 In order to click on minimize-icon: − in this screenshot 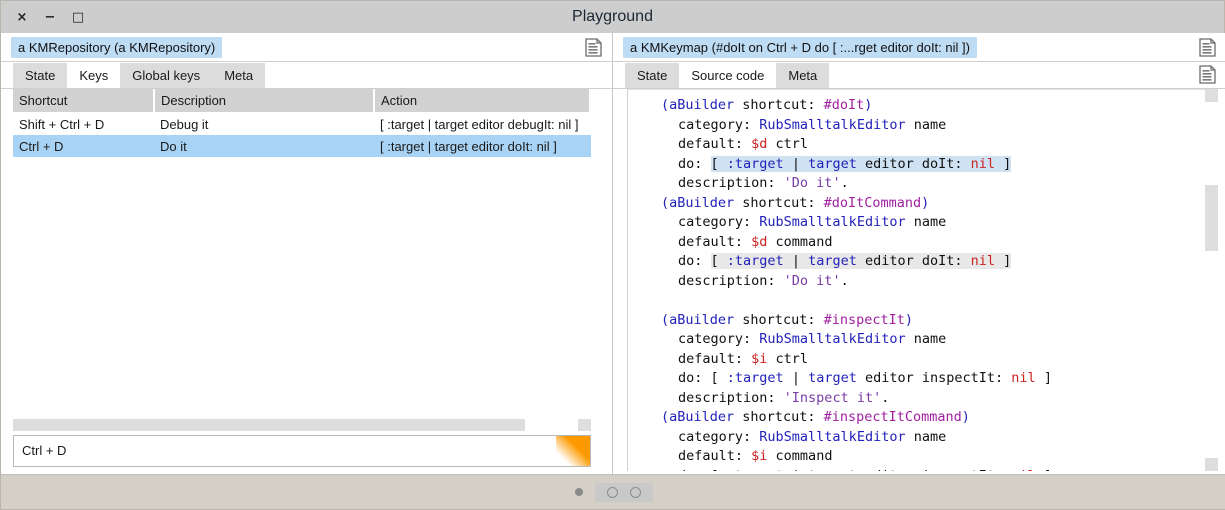, I will do `click(50, 17)`.